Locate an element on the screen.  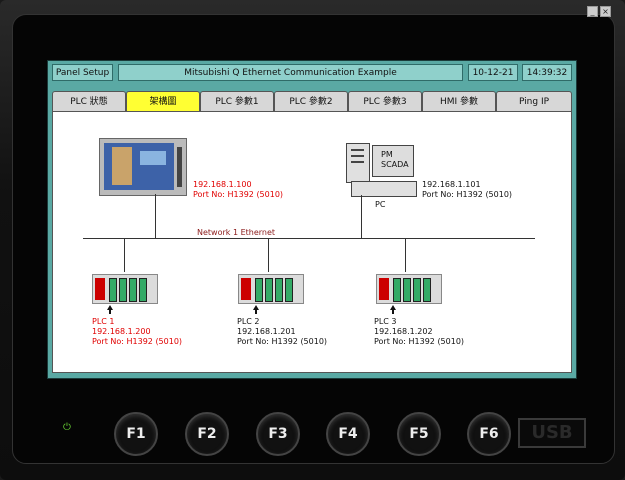
f5-button: F5 is located at coordinates (419, 434).